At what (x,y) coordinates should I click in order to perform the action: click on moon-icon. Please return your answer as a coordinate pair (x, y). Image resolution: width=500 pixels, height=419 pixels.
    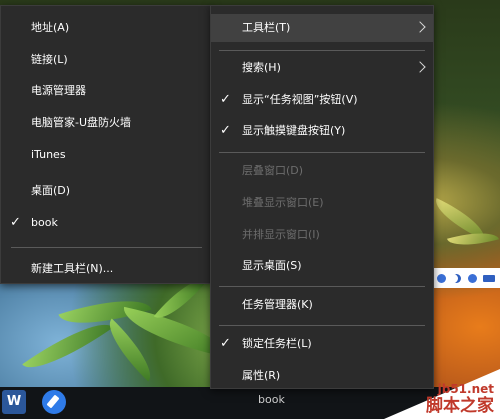
    Looking at the image, I should click on (456, 278).